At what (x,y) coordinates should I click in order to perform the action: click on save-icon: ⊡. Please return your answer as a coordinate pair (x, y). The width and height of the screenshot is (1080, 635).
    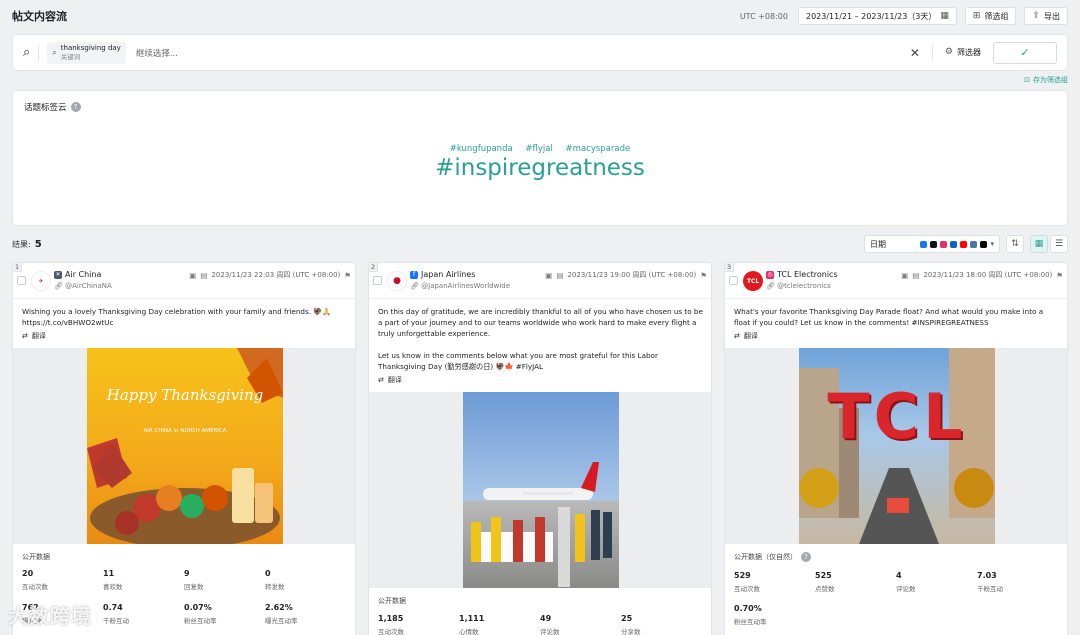
    Looking at the image, I should click on (1027, 80).